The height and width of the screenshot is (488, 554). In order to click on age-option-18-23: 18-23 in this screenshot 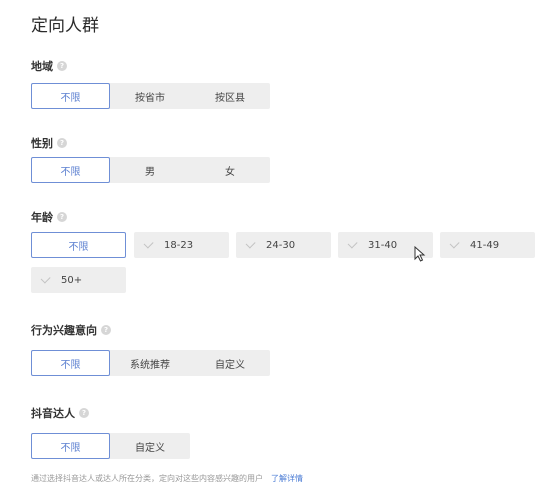, I will do `click(181, 245)`.